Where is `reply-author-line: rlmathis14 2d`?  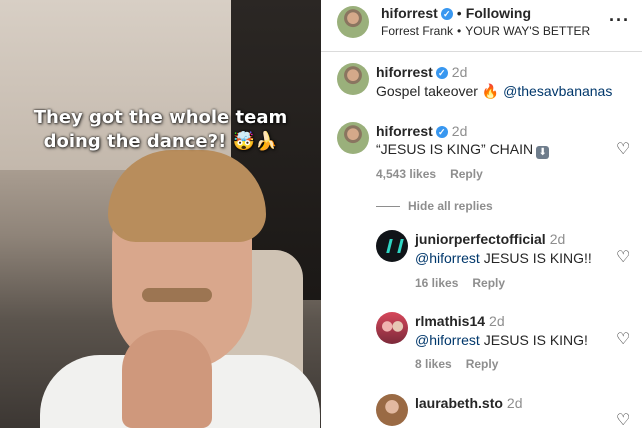 reply-author-line: rlmathis14 2d is located at coordinates (460, 321).